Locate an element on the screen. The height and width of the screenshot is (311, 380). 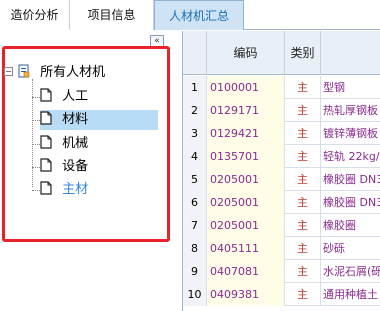
row-code: 0129421 is located at coordinates (246, 133).